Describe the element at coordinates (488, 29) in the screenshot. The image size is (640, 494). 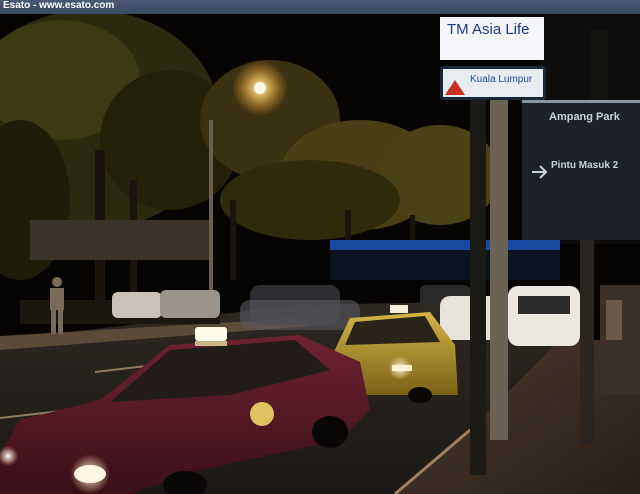
I see `tm-asia-life-label: TM Asia Life` at that location.